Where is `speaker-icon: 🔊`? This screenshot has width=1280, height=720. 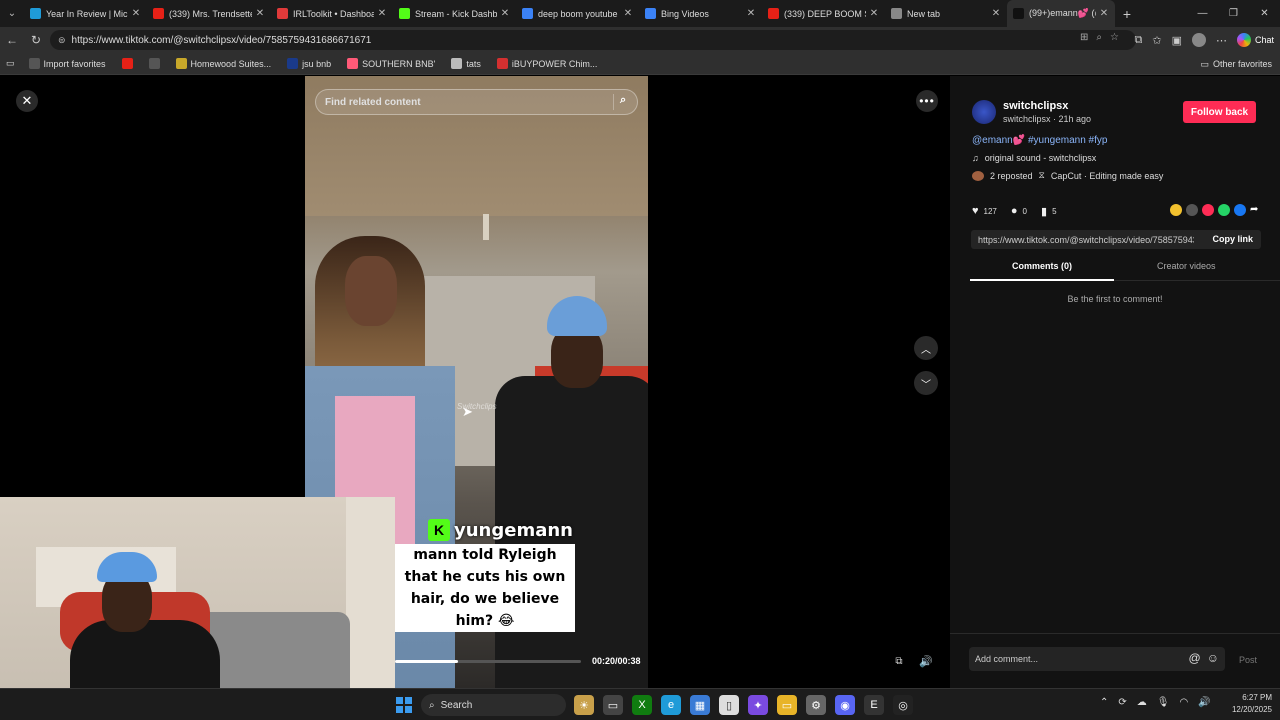 speaker-icon: 🔊 is located at coordinates (1204, 702).